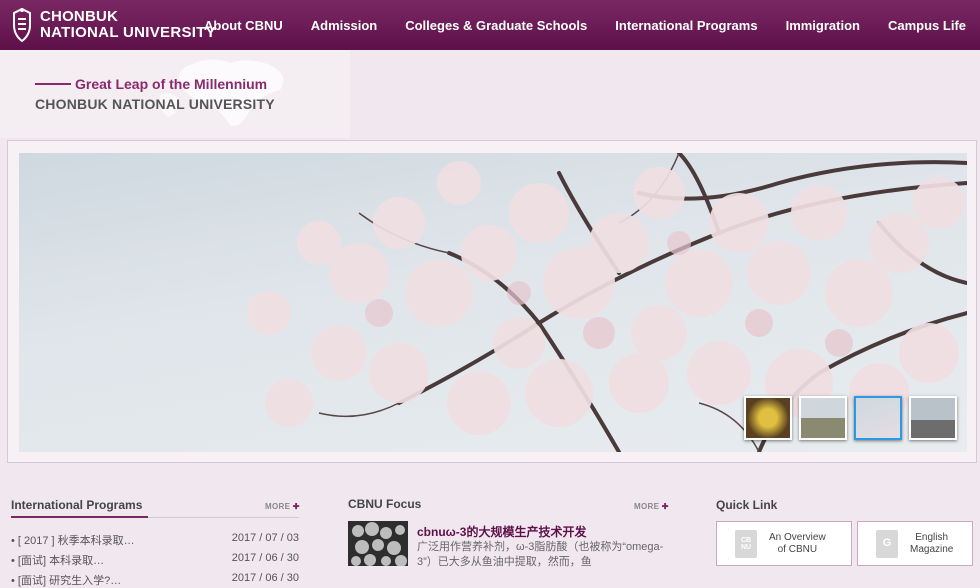 This screenshot has height=588, width=980. What do you see at coordinates (932, 537) in the screenshot?
I see `quick-link-label-line1: English` at bounding box center [932, 537].